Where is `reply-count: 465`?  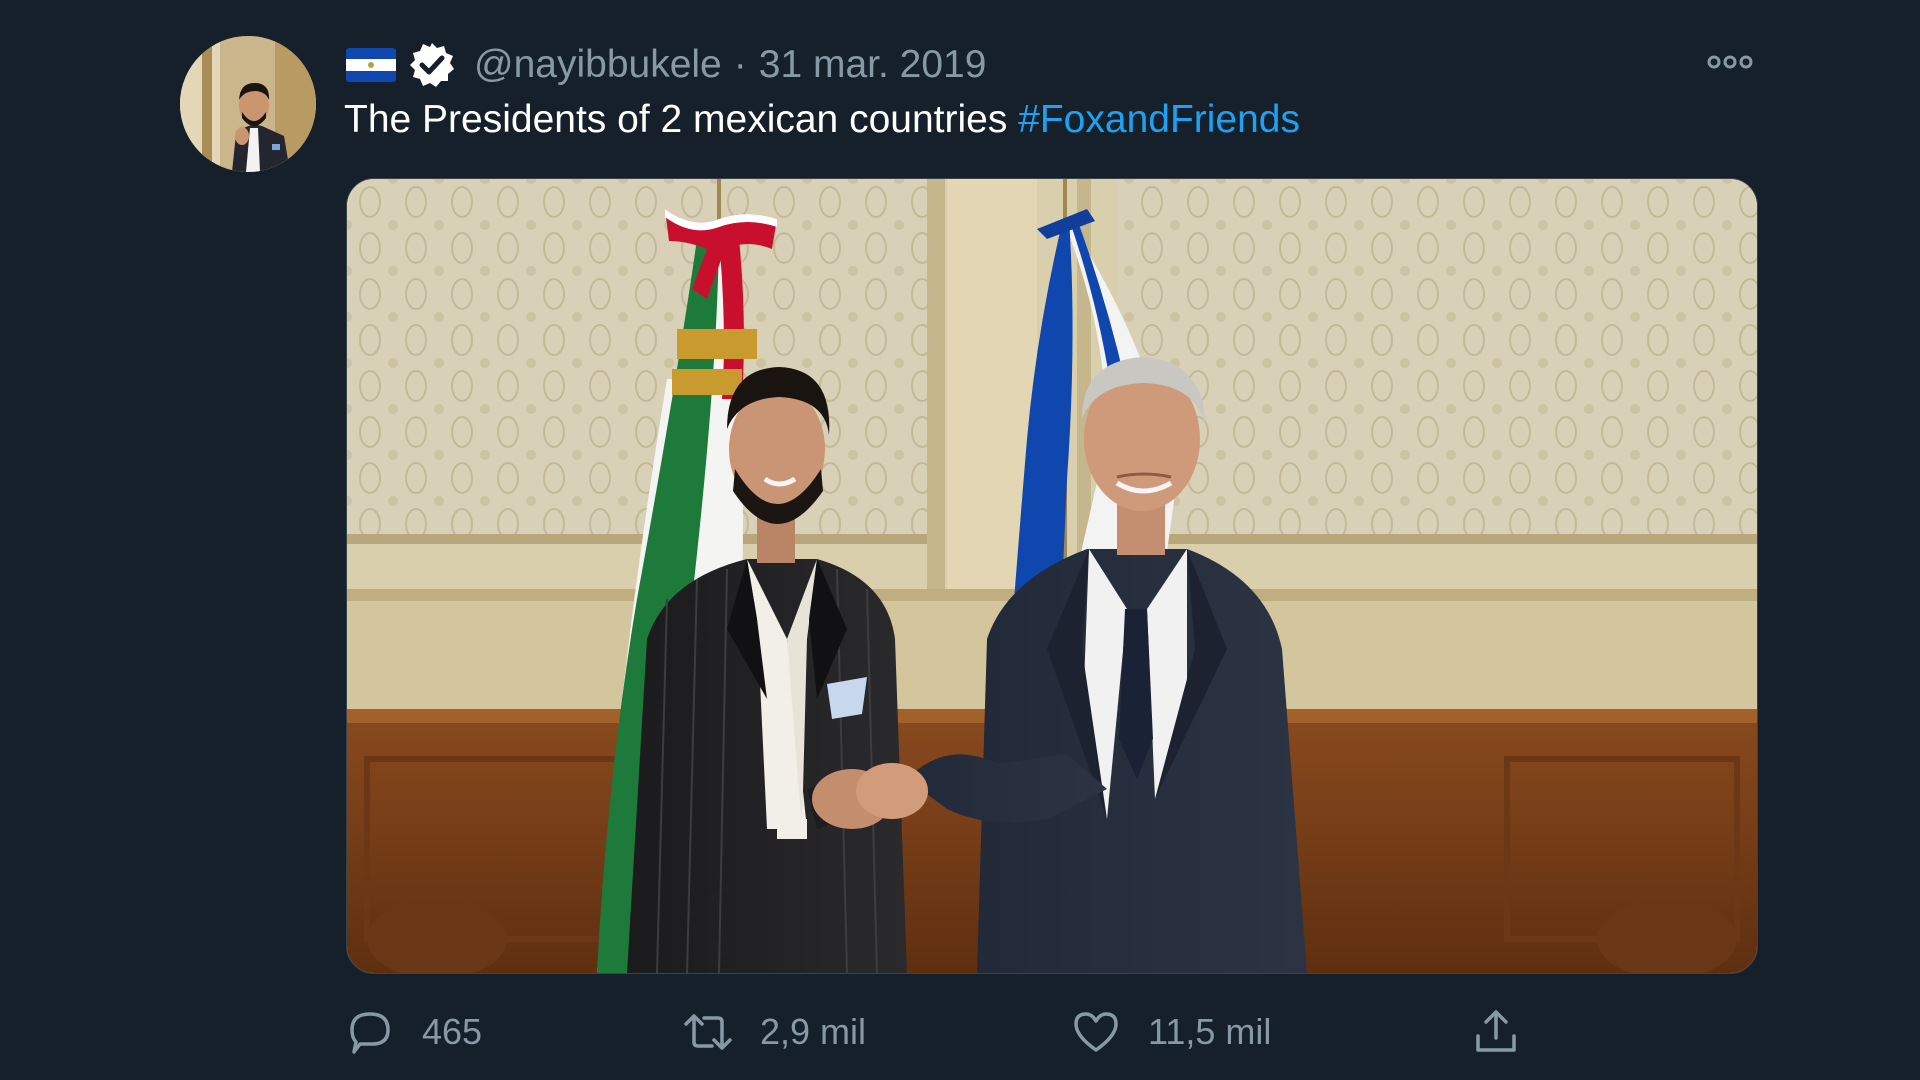
reply-count: 465 is located at coordinates (452, 1031).